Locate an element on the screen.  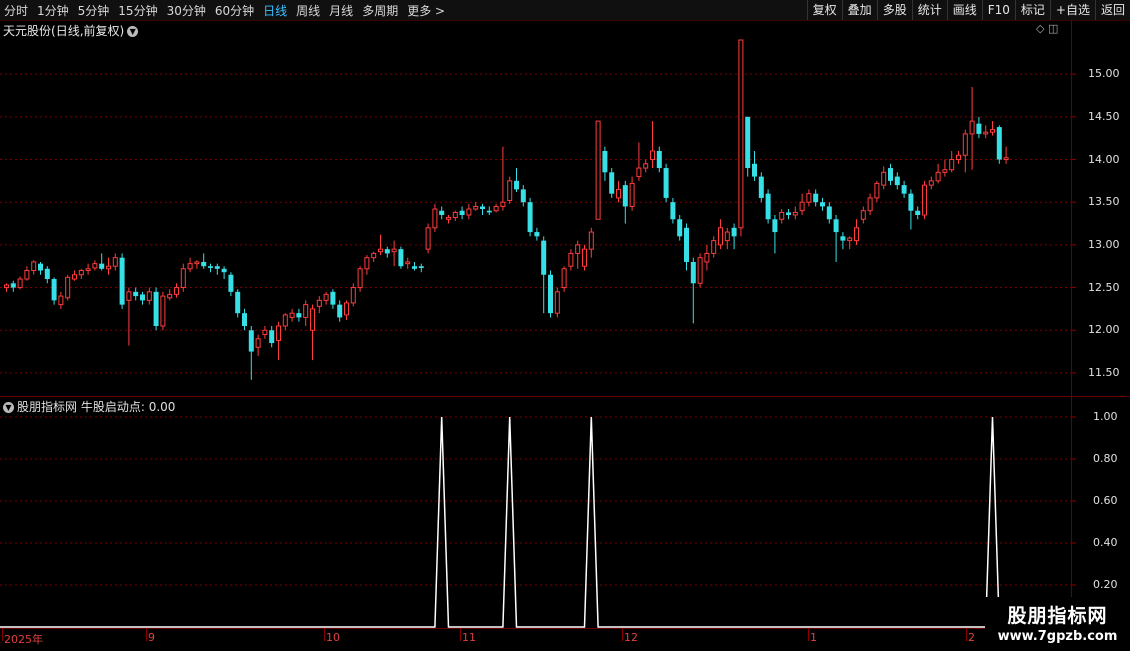
price-tick-label: 12.00 is located at coordinates (1104, 330).